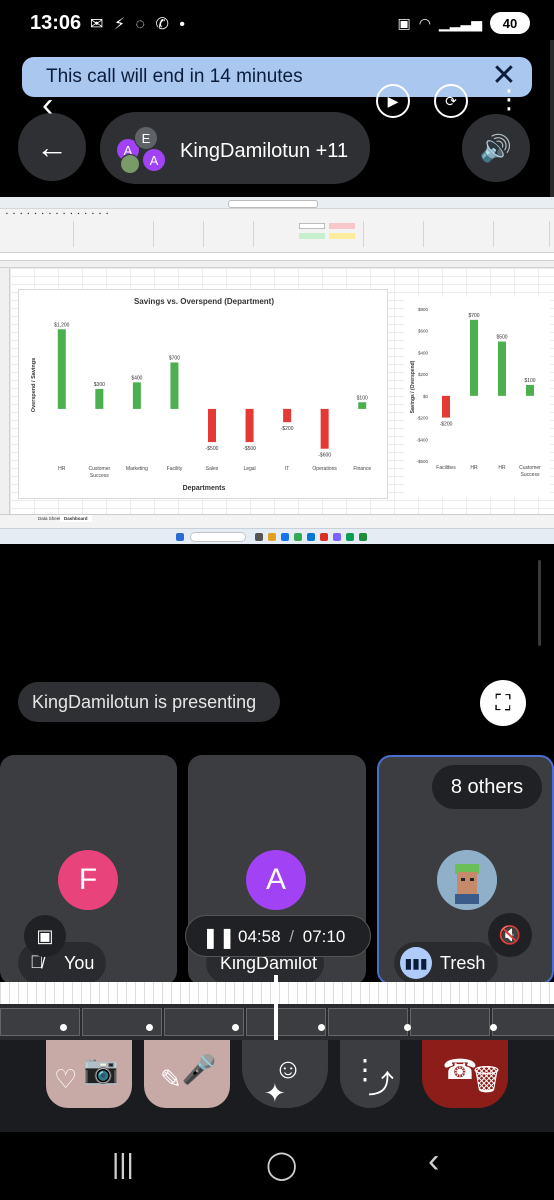 The image size is (554, 1200). Describe the element at coordinates (47, 105) in the screenshot. I see `player-back-icon: ‹` at that location.